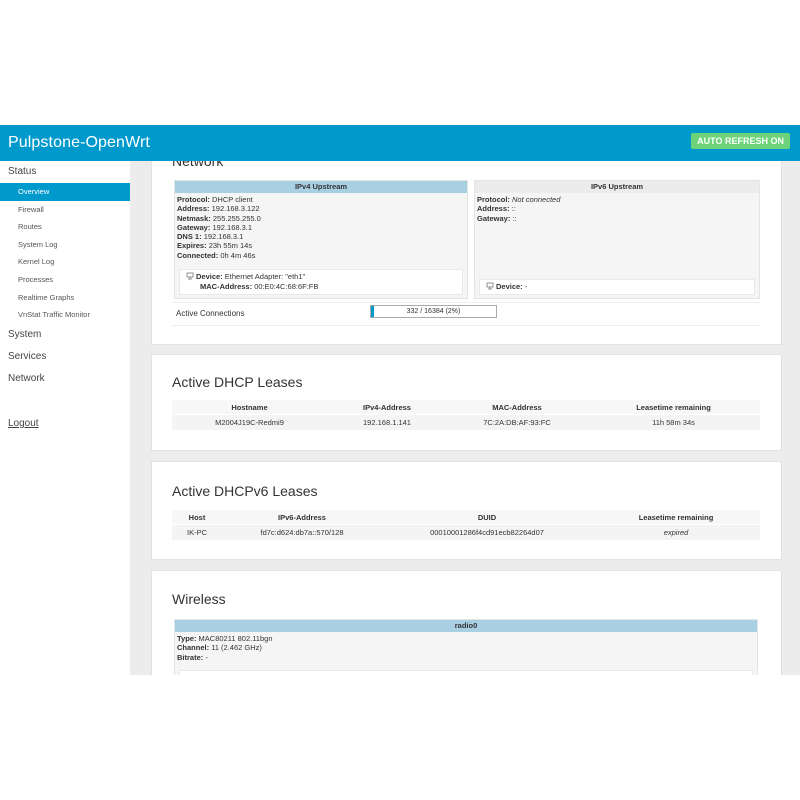  Describe the element at coordinates (65, 210) in the screenshot. I see `sidebar-item-firewall: Firewall` at that location.